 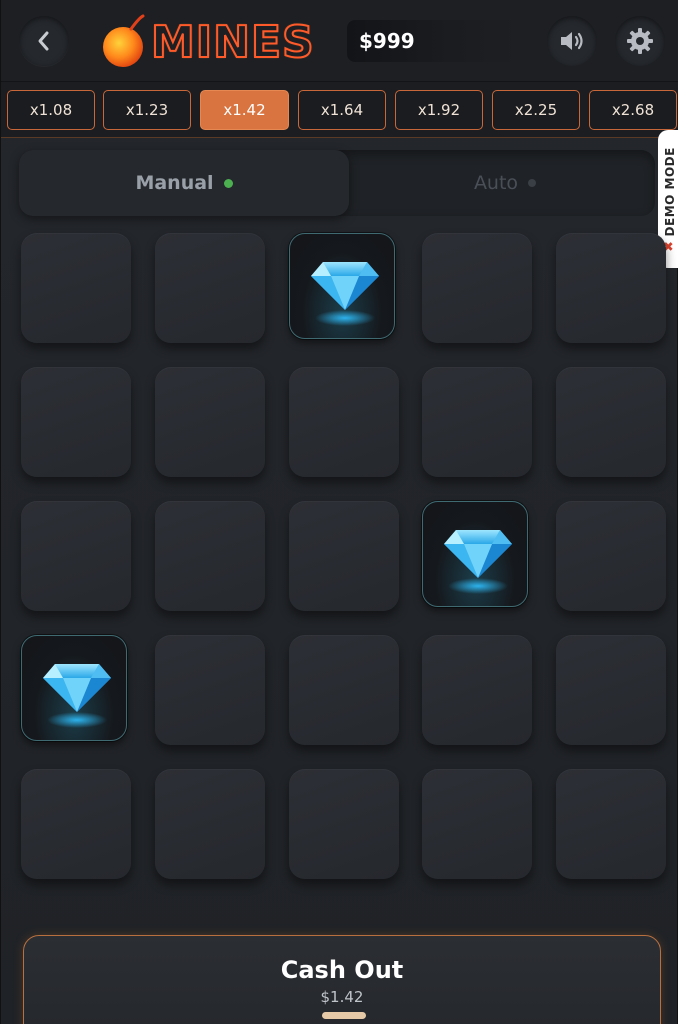 What do you see at coordinates (433, 41) in the screenshot?
I see `balance-display: $999` at bounding box center [433, 41].